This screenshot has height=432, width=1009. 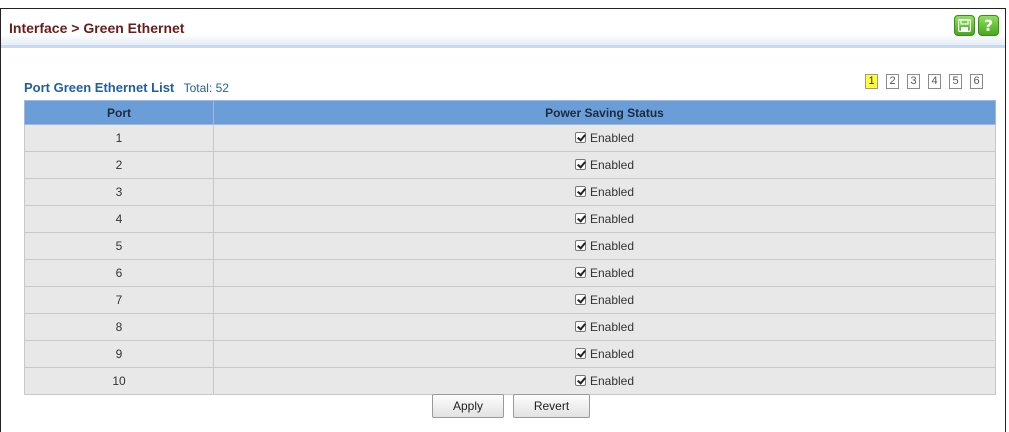 I want to click on list-heading: Port Green Ethernet List Total: 52, so click(x=126, y=87).